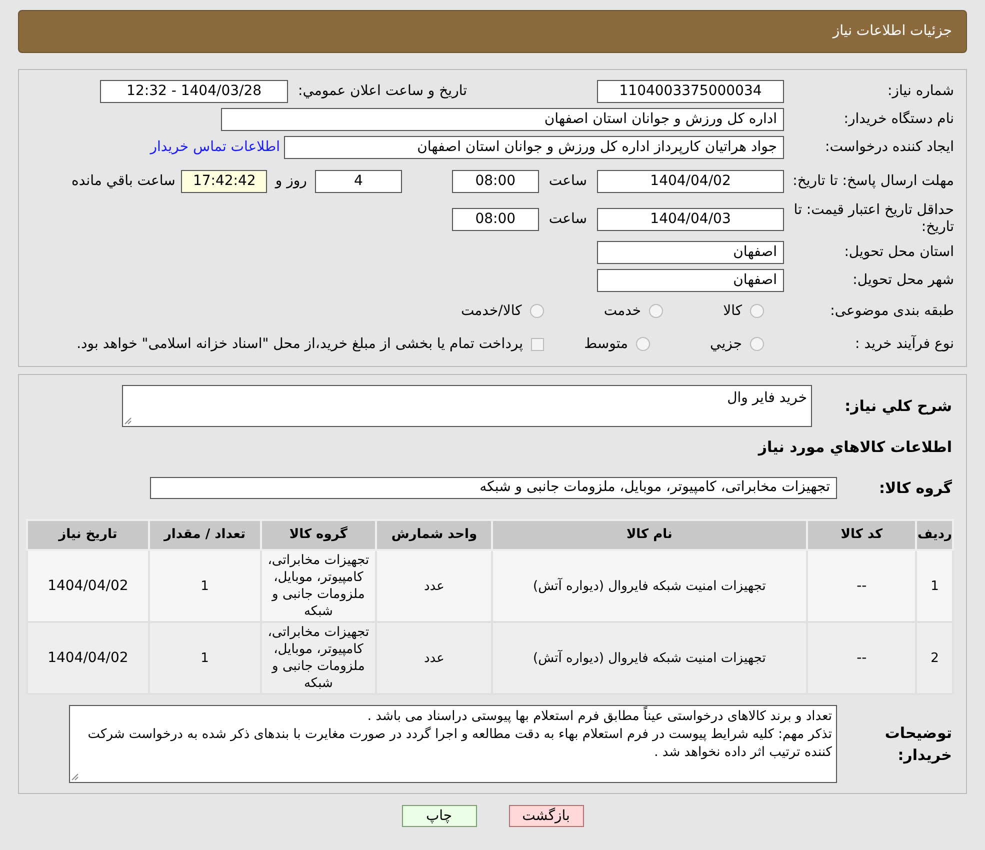 The image size is (985, 850). What do you see at coordinates (453, 717) in the screenshot?
I see `notes-text: تعداد و برند کالاهای درخواستی عیناً مطابق فرم استعلام بها پیوستی دراسناد می باشد .` at bounding box center [453, 717].